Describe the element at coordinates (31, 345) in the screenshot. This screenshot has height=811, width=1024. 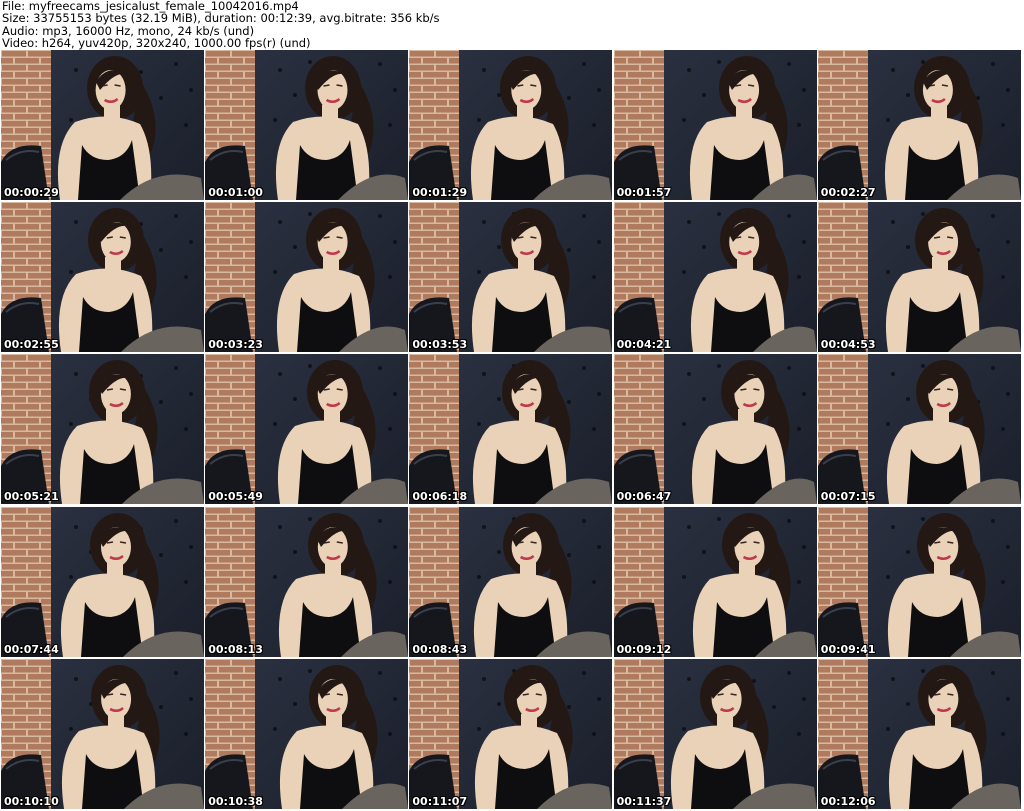
I see `frame-timestamp: 00:02:55` at that location.